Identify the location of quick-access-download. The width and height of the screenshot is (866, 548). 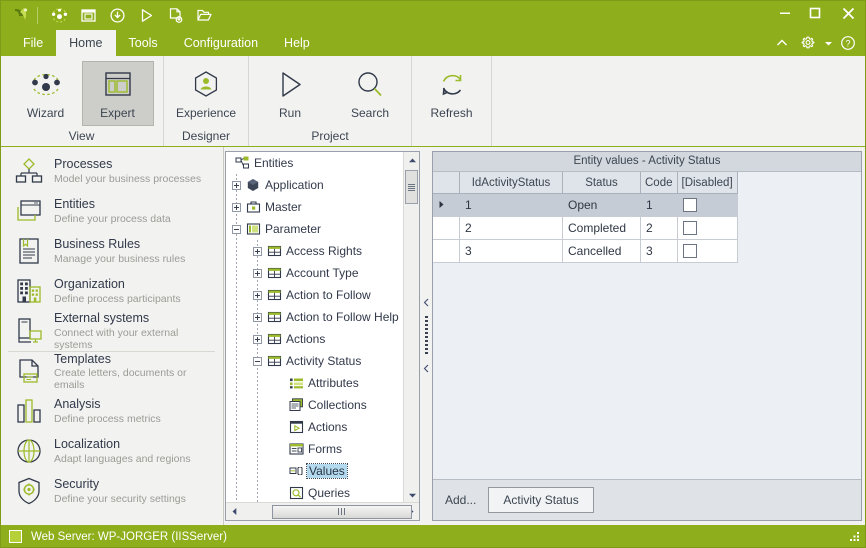
(117, 15).